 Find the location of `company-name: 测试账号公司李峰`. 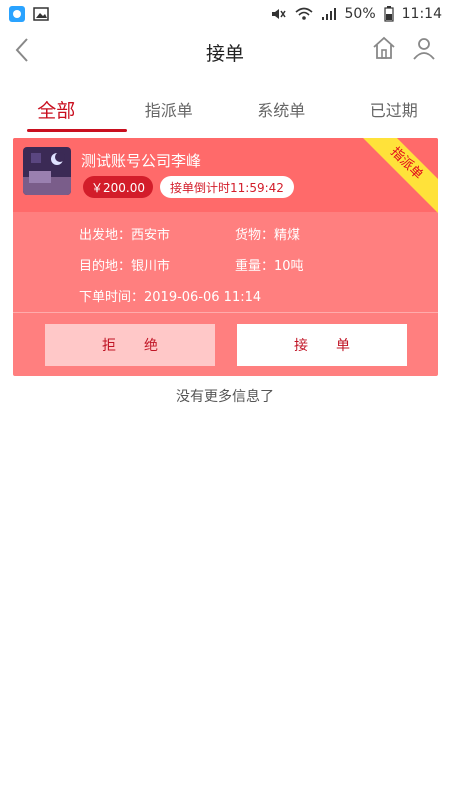

company-name: 测试账号公司李峰 is located at coordinates (141, 161).